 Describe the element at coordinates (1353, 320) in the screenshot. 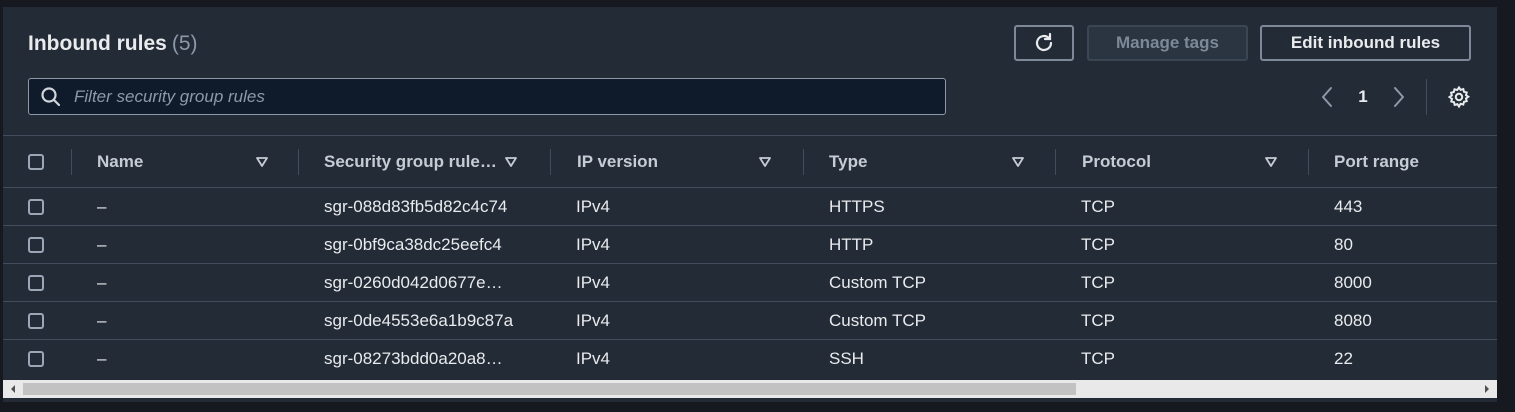

I see `cell-port-range: 8080` at that location.